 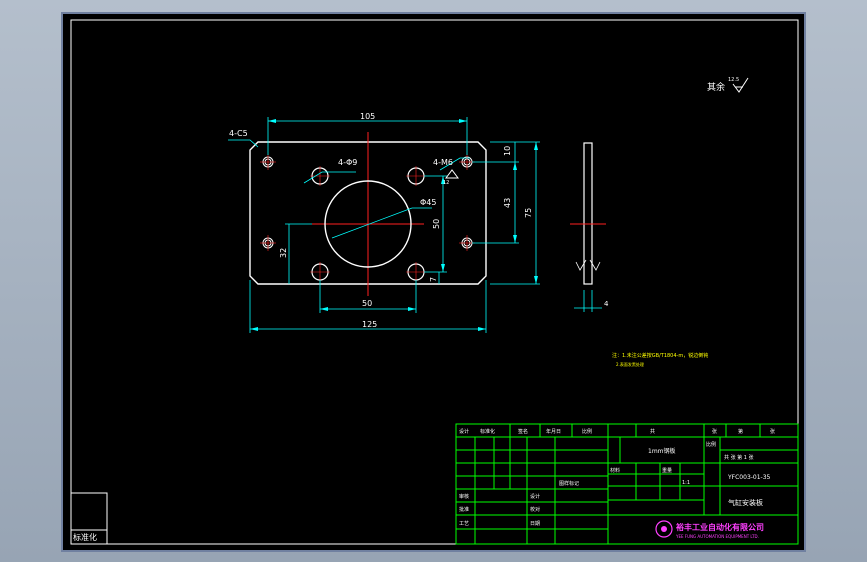 What do you see at coordinates (662, 451) in the screenshot?
I see `tb-part-name: 1mm钢板` at bounding box center [662, 451].